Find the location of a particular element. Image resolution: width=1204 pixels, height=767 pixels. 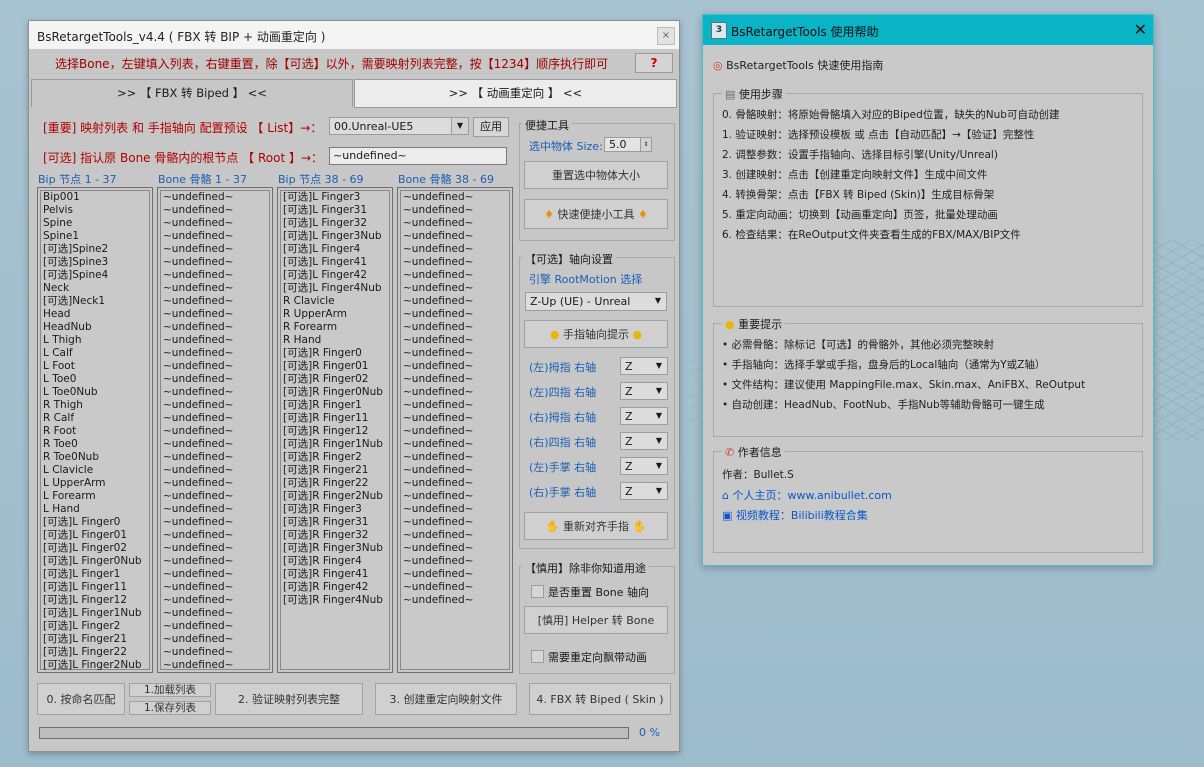

list-item: [可选]Spine4 is located at coordinates (95, 275).